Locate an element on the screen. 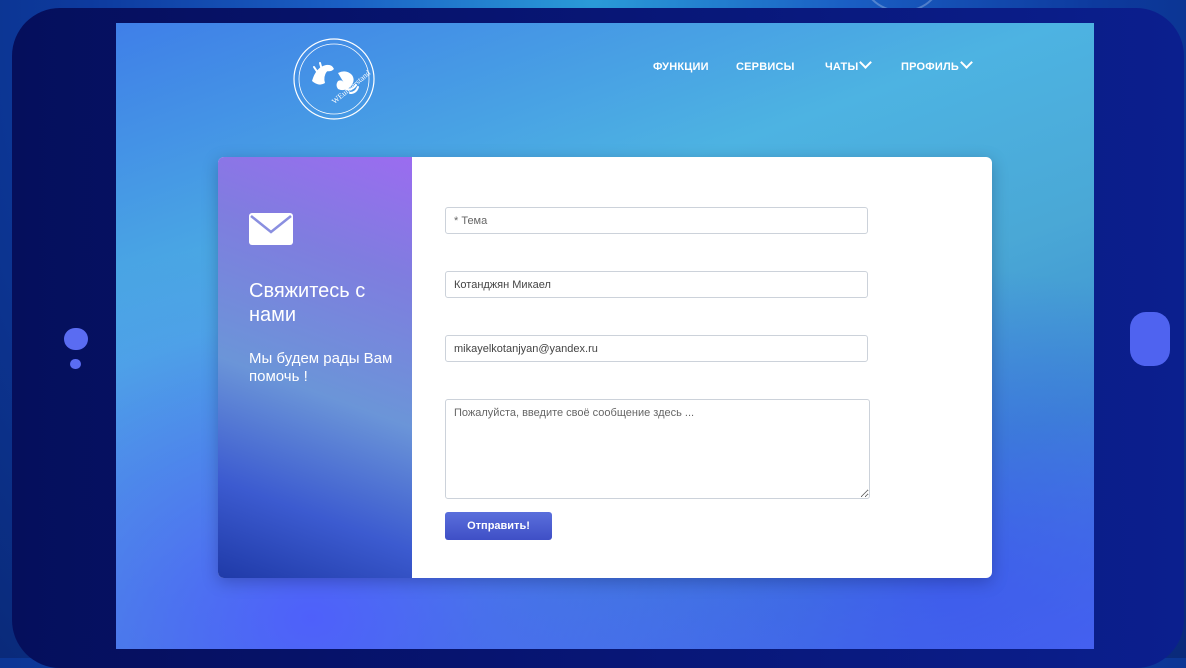 This screenshot has height=668, width=1186. camera-dot-large is located at coordinates (76, 339).